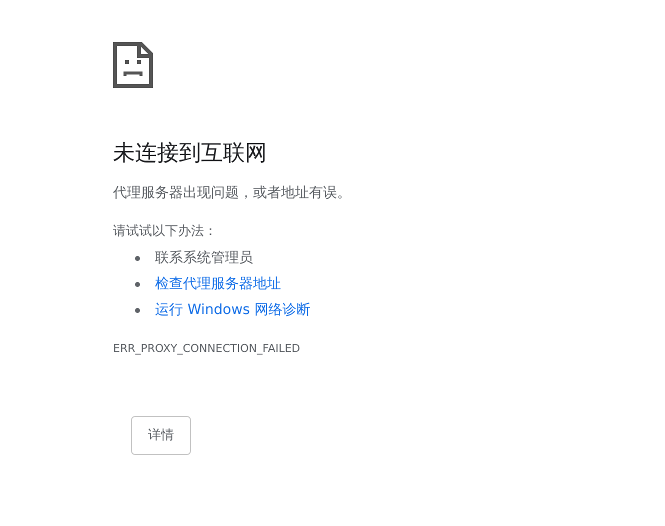  Describe the element at coordinates (133, 65) in the screenshot. I see `sad-page-icon` at that location.